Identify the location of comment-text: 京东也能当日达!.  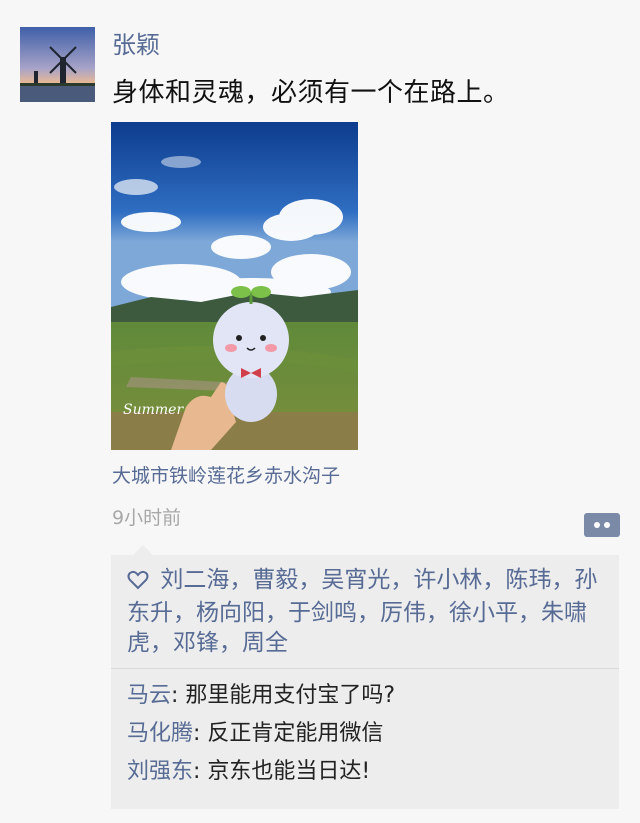
(289, 771).